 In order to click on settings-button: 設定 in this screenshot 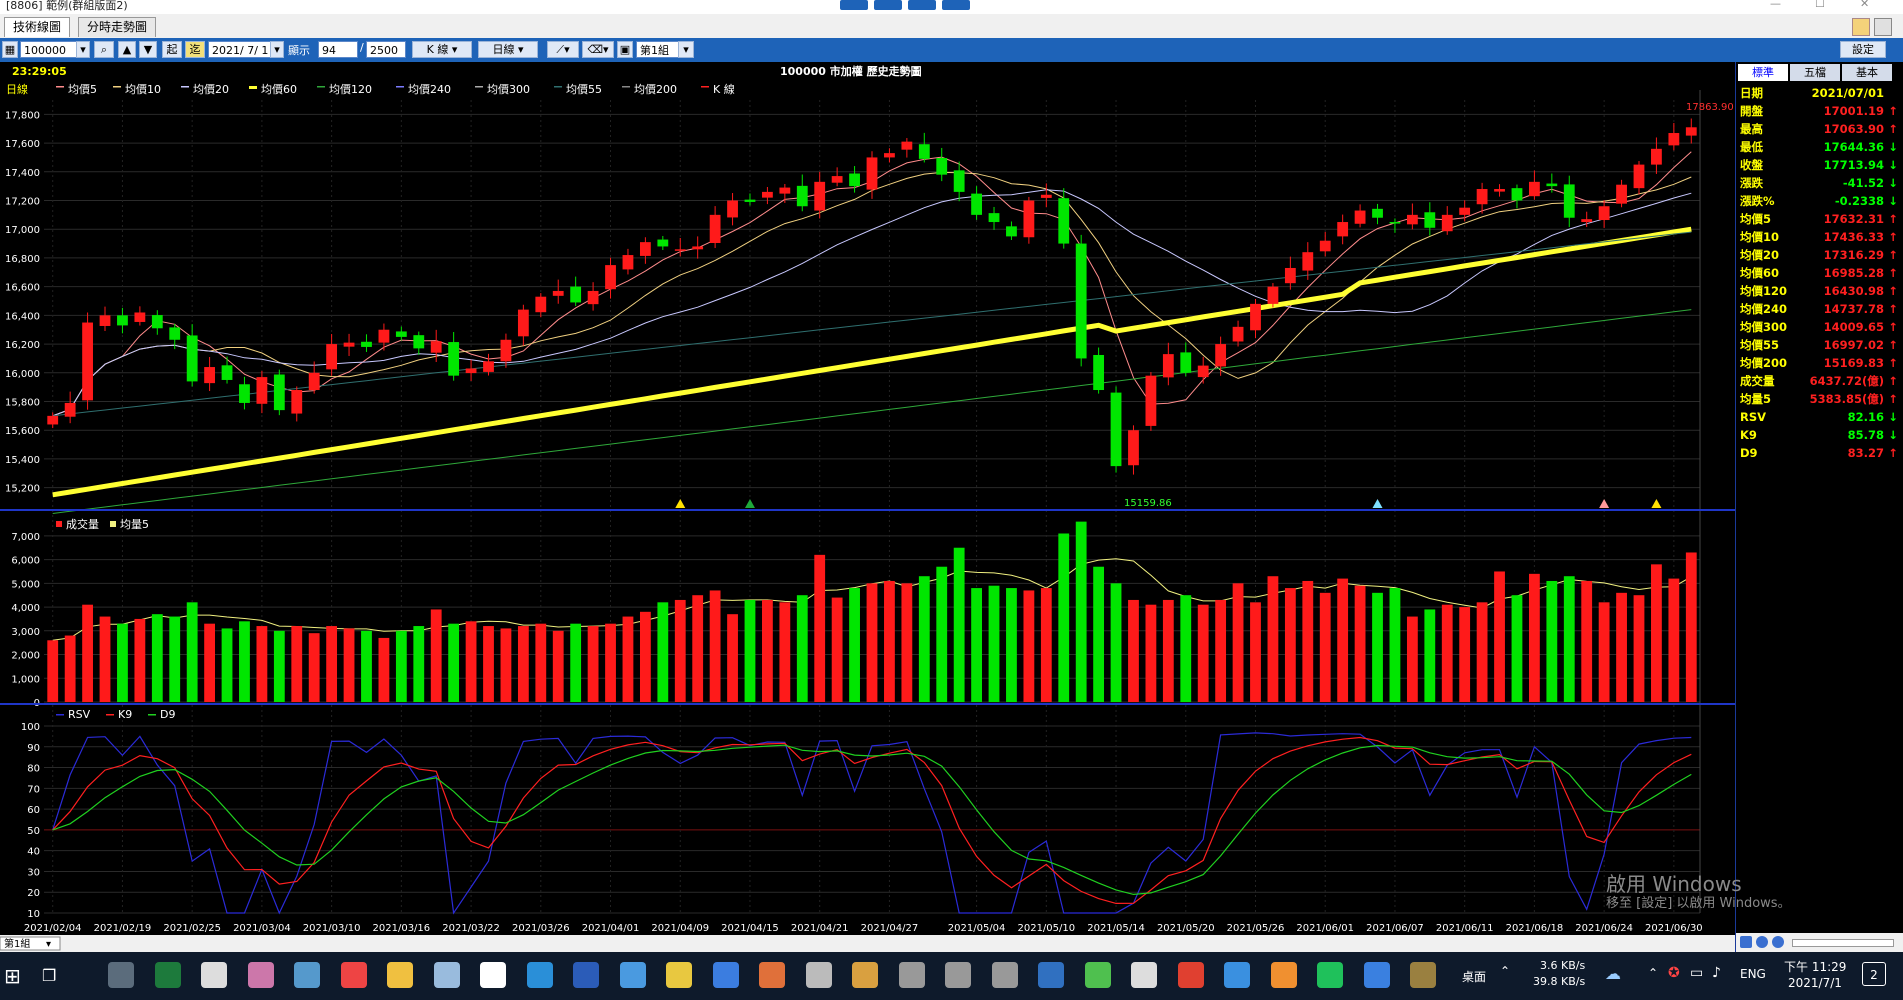, I will do `click(1863, 49)`.